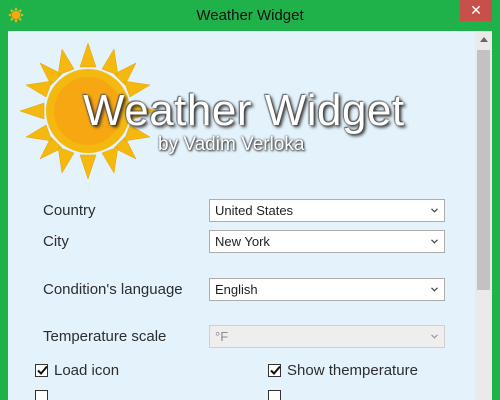 This screenshot has height=400, width=500. I want to click on load-icon-label: Load icon, so click(87, 370).